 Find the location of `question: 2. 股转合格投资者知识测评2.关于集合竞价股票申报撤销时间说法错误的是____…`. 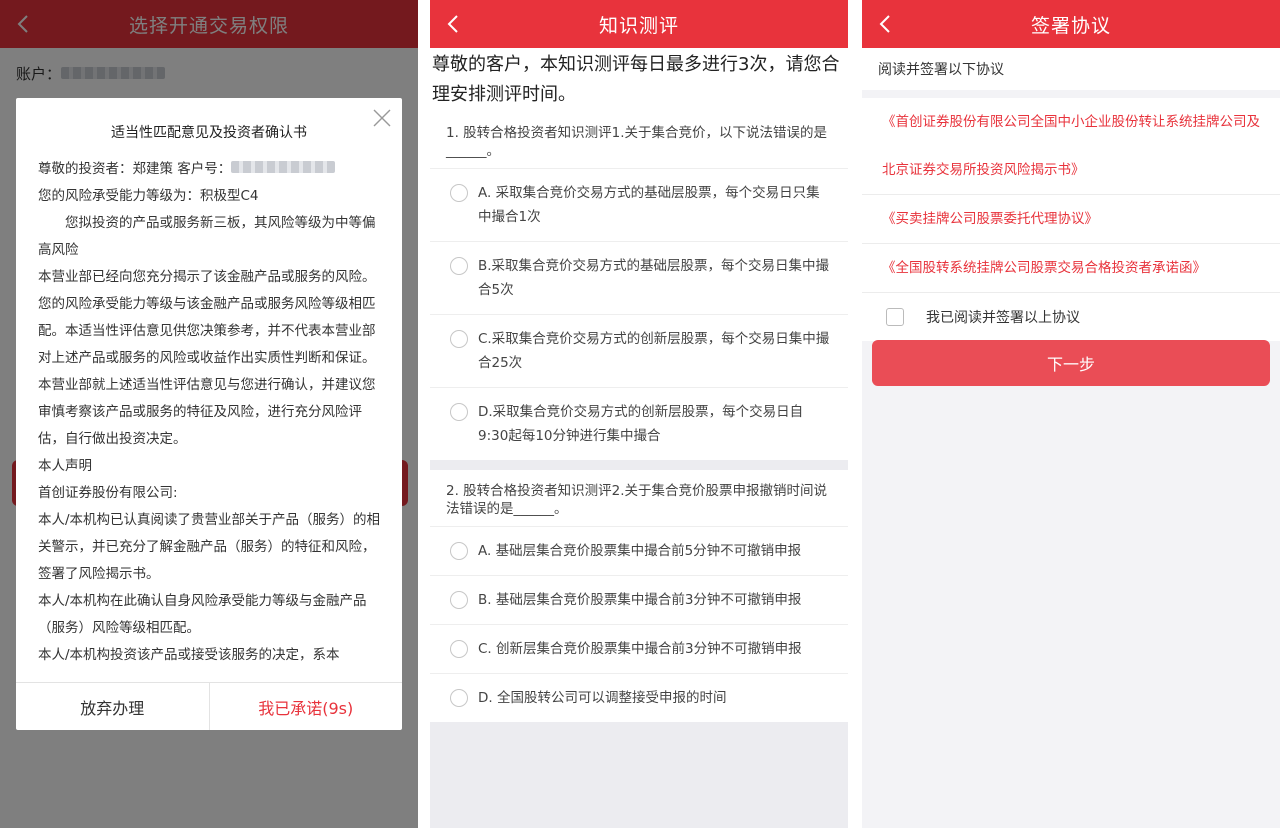

question: 2. 股转合格投资者知识测评2.关于集合竞价股票申报撤销时间说法错误的是____… is located at coordinates (639, 596).